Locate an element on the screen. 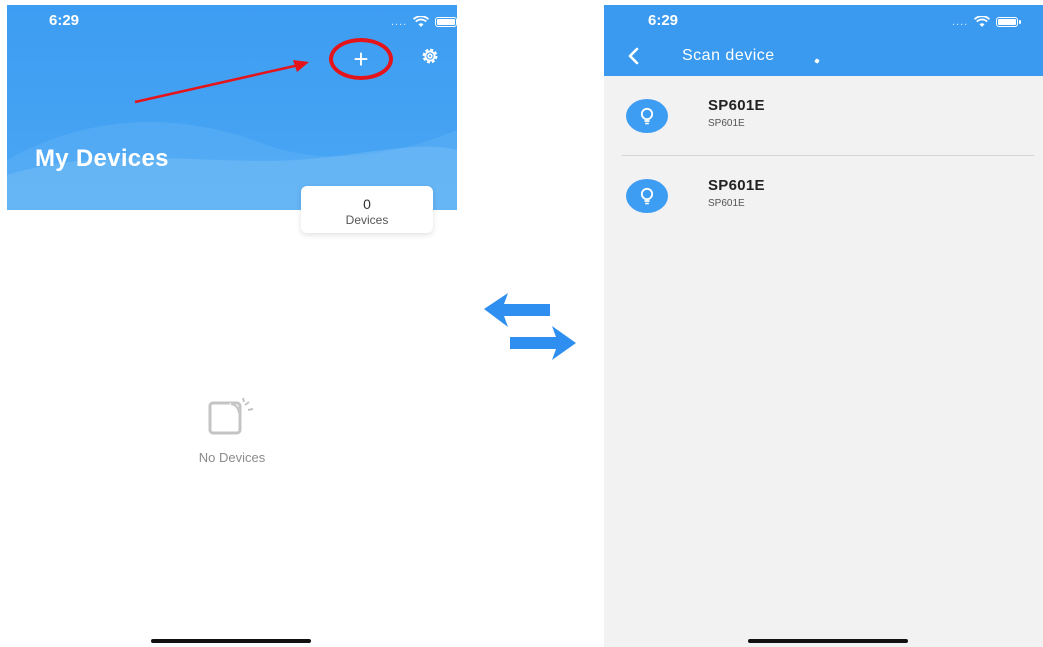  device-count-value: 0 is located at coordinates (367, 204).